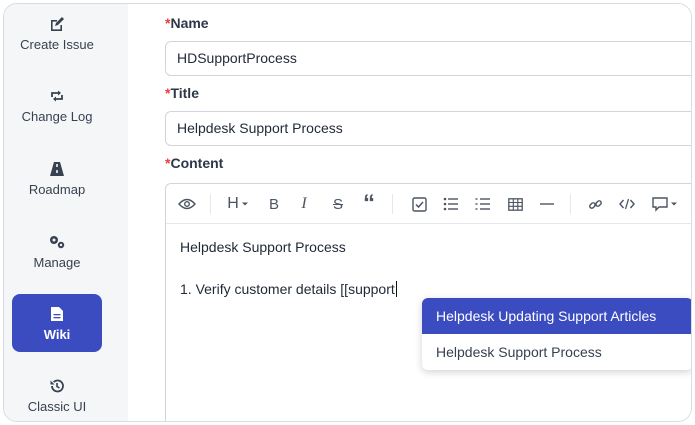  Describe the element at coordinates (396, 289) in the screenshot. I see `text-caret` at that location.